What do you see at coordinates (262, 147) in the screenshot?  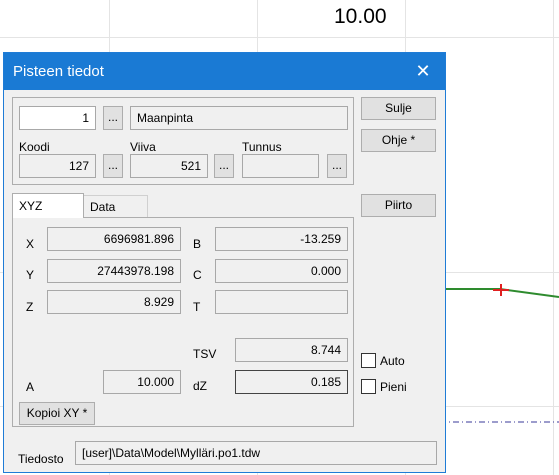 I see `tunnus-label: Tunnus` at bounding box center [262, 147].